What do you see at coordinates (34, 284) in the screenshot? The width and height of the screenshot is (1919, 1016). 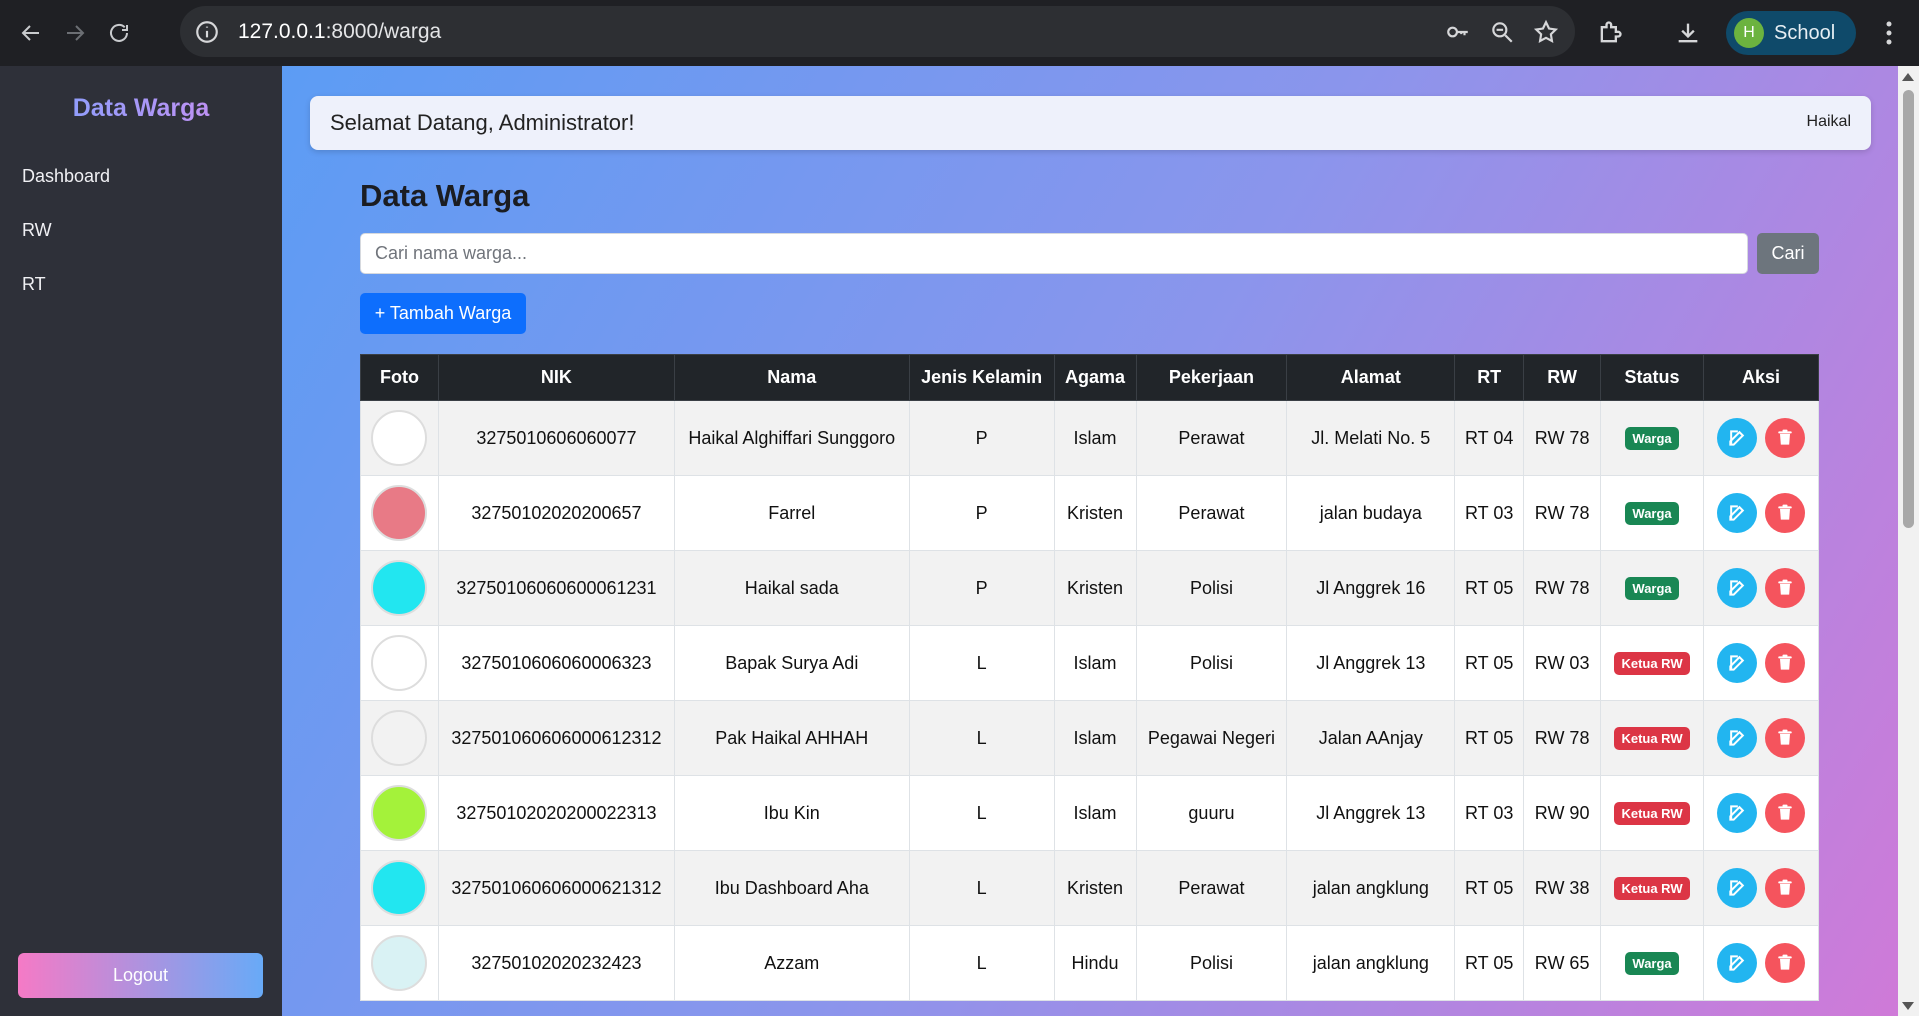 I see `sidebar-item-rt: RT` at bounding box center [34, 284].